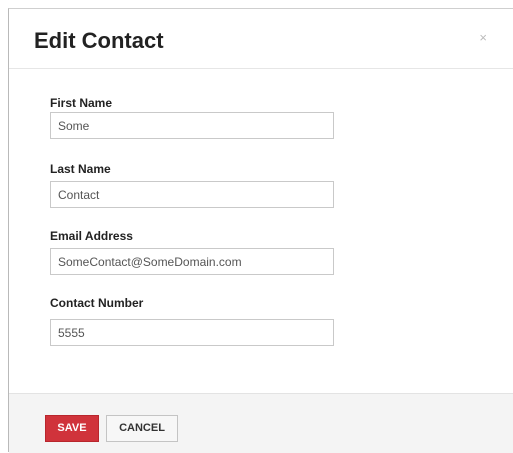 The height and width of the screenshot is (453, 513). What do you see at coordinates (483, 38) in the screenshot?
I see `close-icon: ×` at bounding box center [483, 38].